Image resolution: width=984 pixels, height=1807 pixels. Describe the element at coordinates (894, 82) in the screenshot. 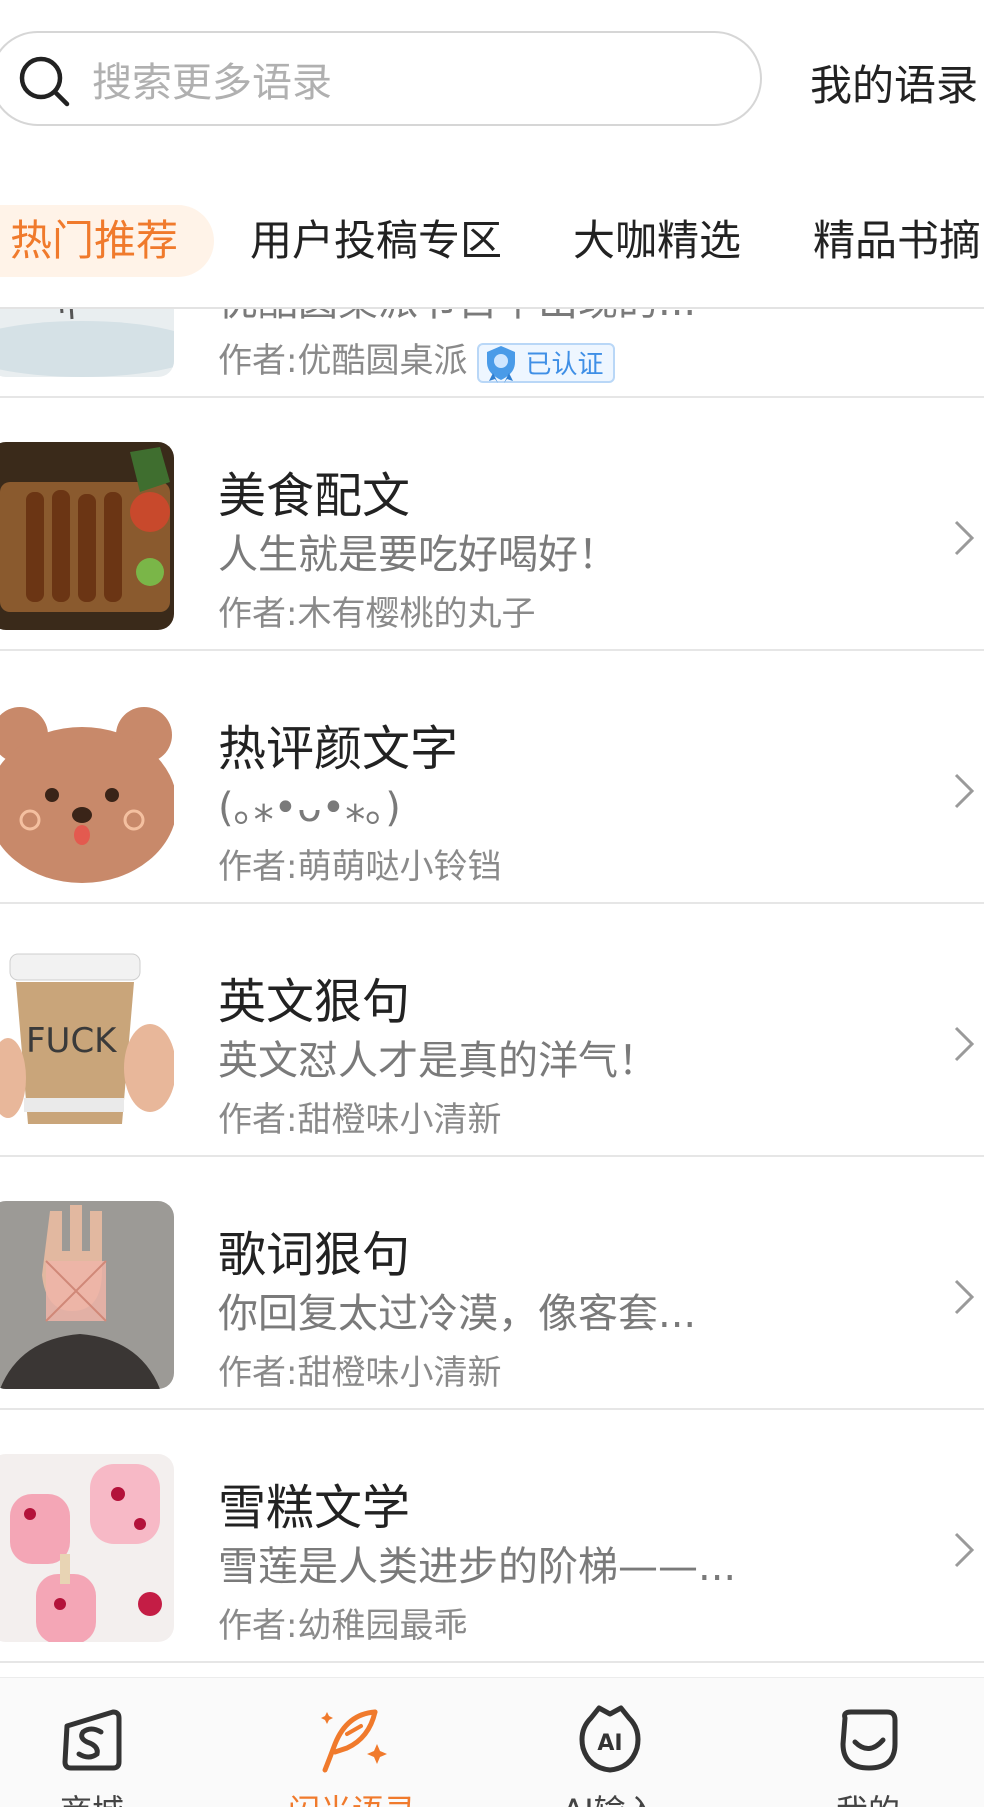

I see `my-quotes-link: 我的语录` at that location.